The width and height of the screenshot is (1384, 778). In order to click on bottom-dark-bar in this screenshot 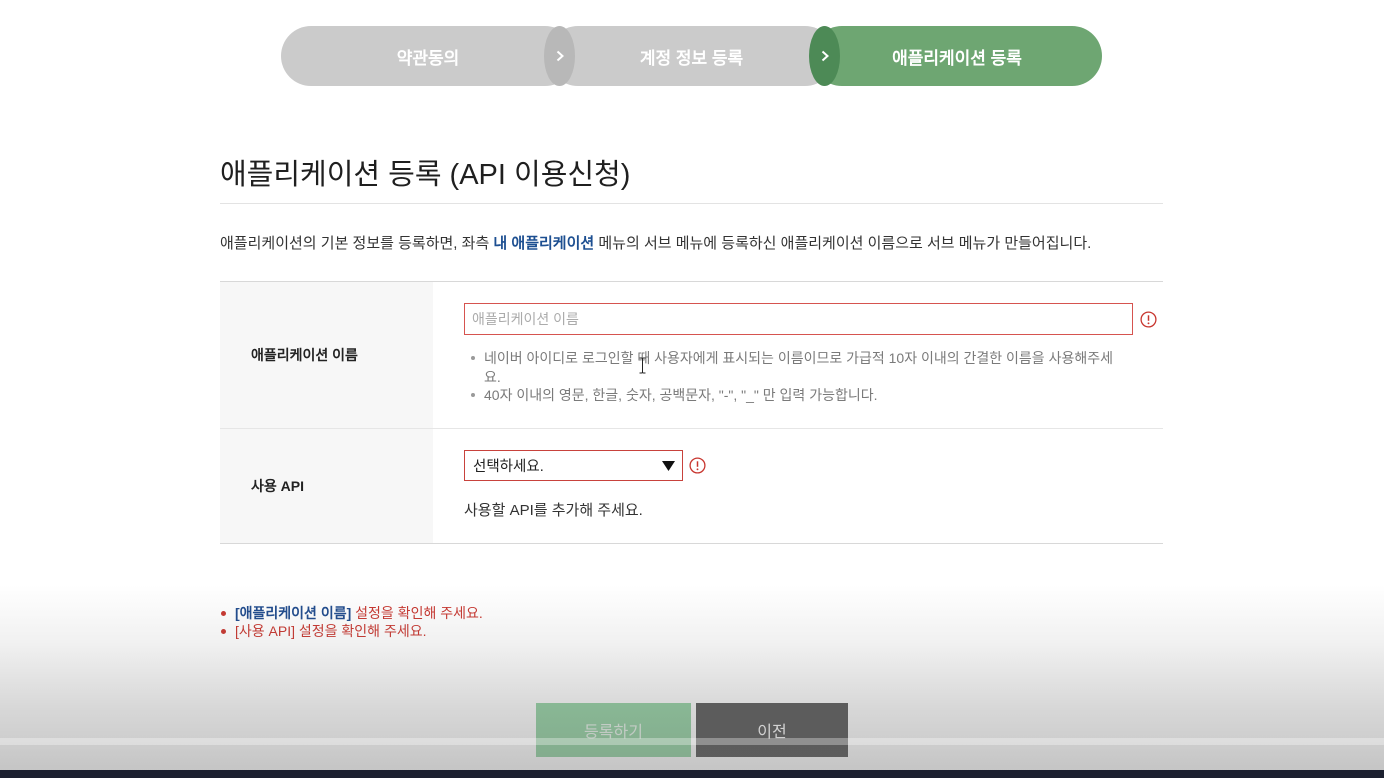, I will do `click(692, 774)`.